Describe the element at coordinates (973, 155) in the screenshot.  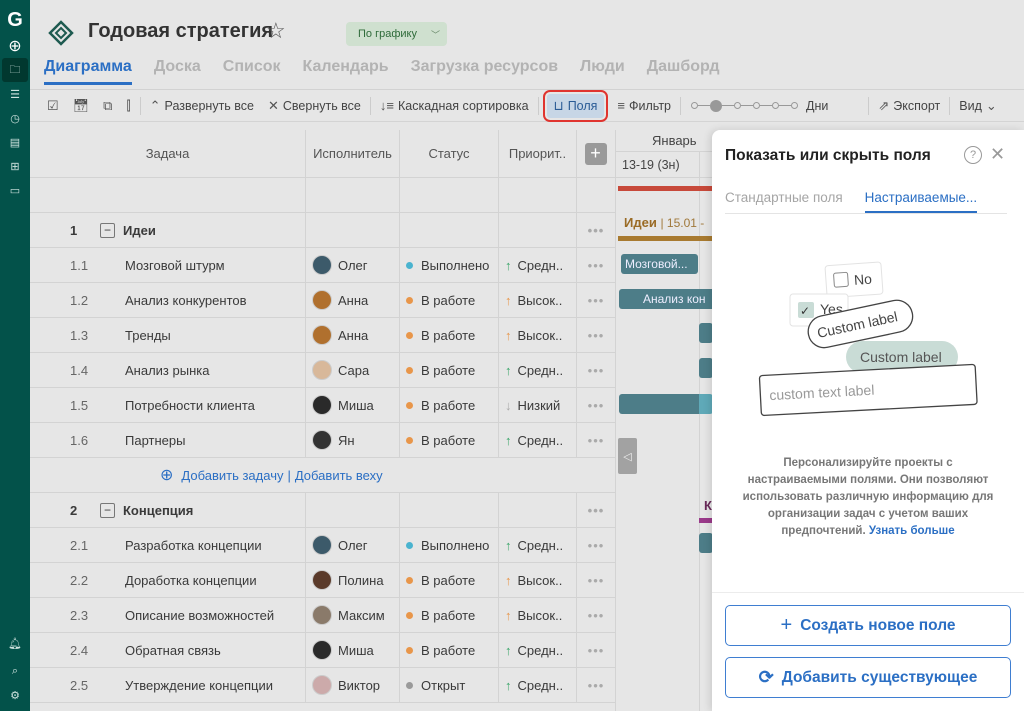
I see `help-icon: ?` at that location.